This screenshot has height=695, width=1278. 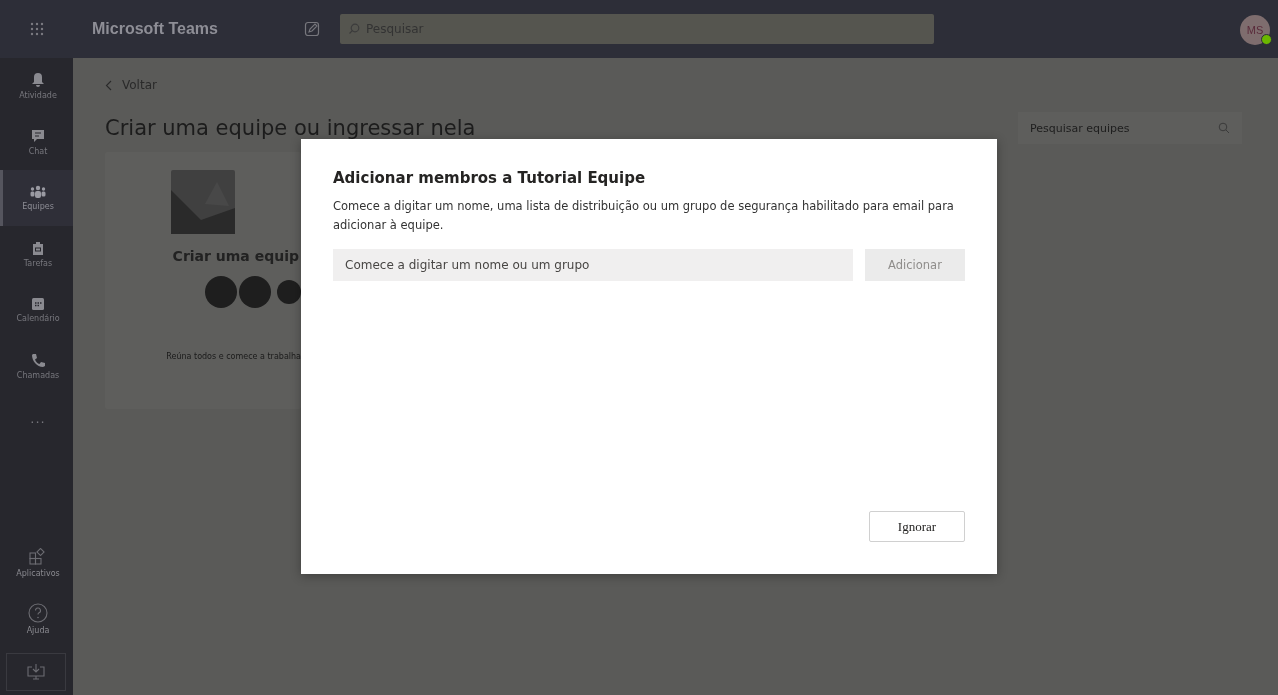 I want to click on chat-icon, so click(x=38, y=136).